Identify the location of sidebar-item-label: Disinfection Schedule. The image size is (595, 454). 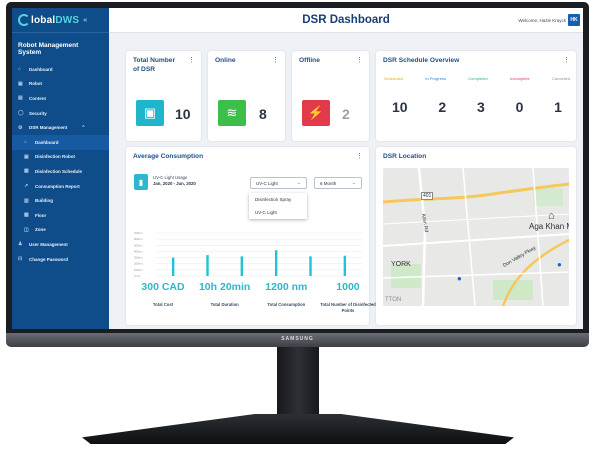
(59, 171).